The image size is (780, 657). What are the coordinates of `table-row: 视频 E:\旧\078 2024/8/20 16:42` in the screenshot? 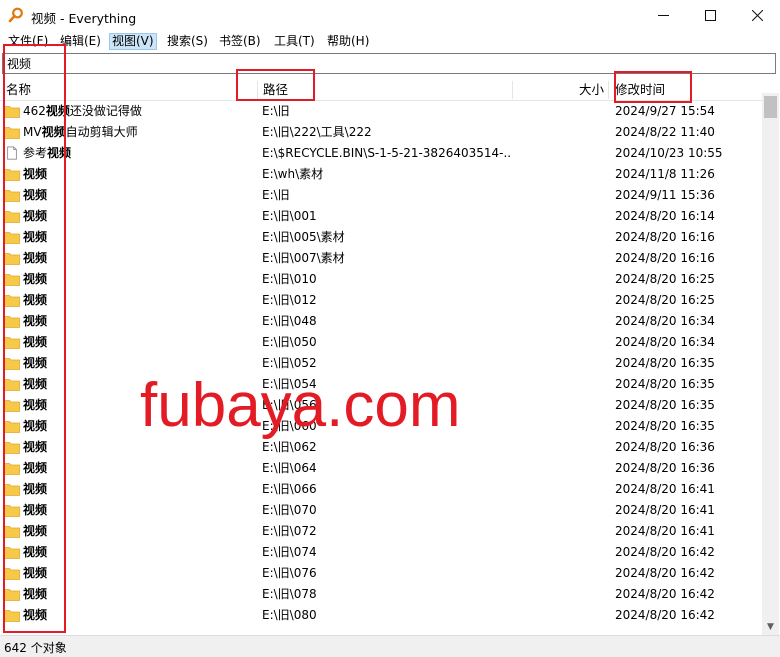 It's located at (381, 594).